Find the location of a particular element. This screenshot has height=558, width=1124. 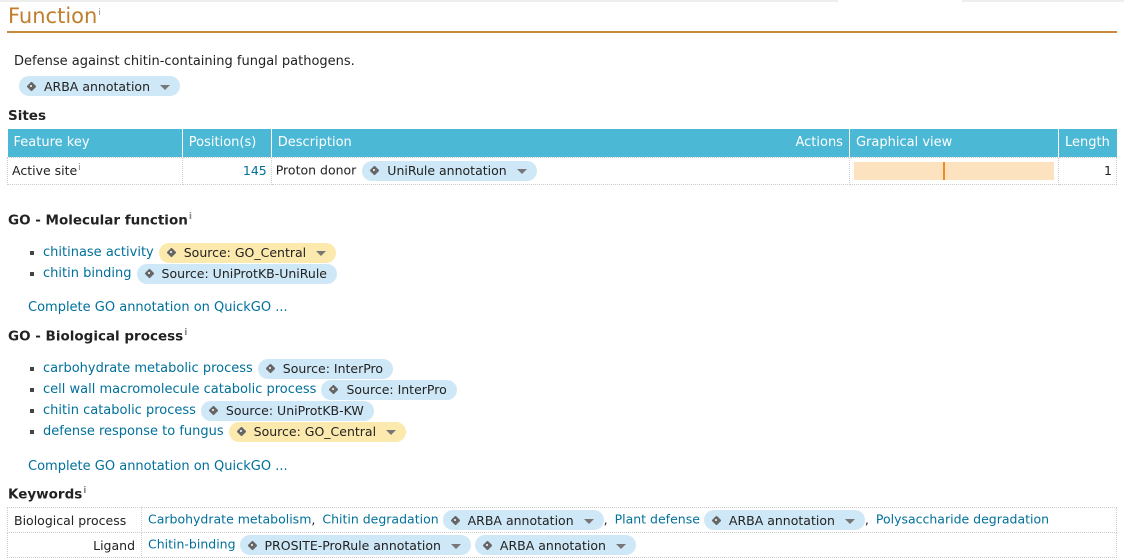

position-link: 145 is located at coordinates (255, 170).